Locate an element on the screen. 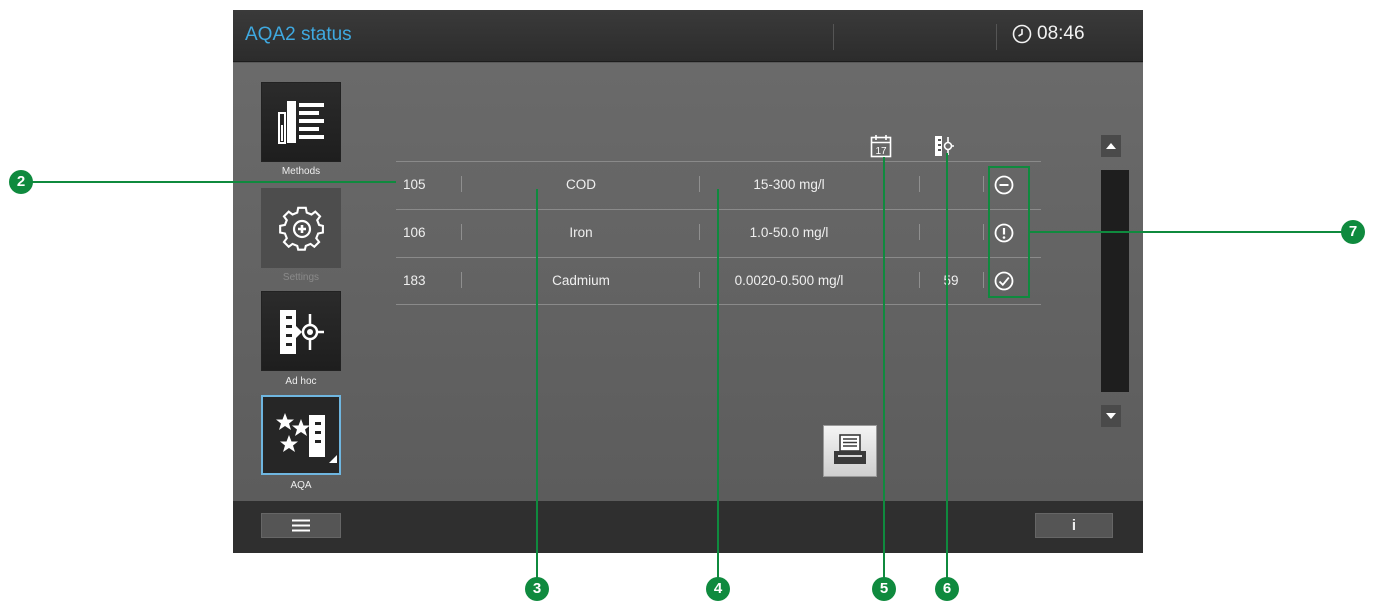 This screenshot has height=603, width=1378. print-icon is located at coordinates (850, 449).